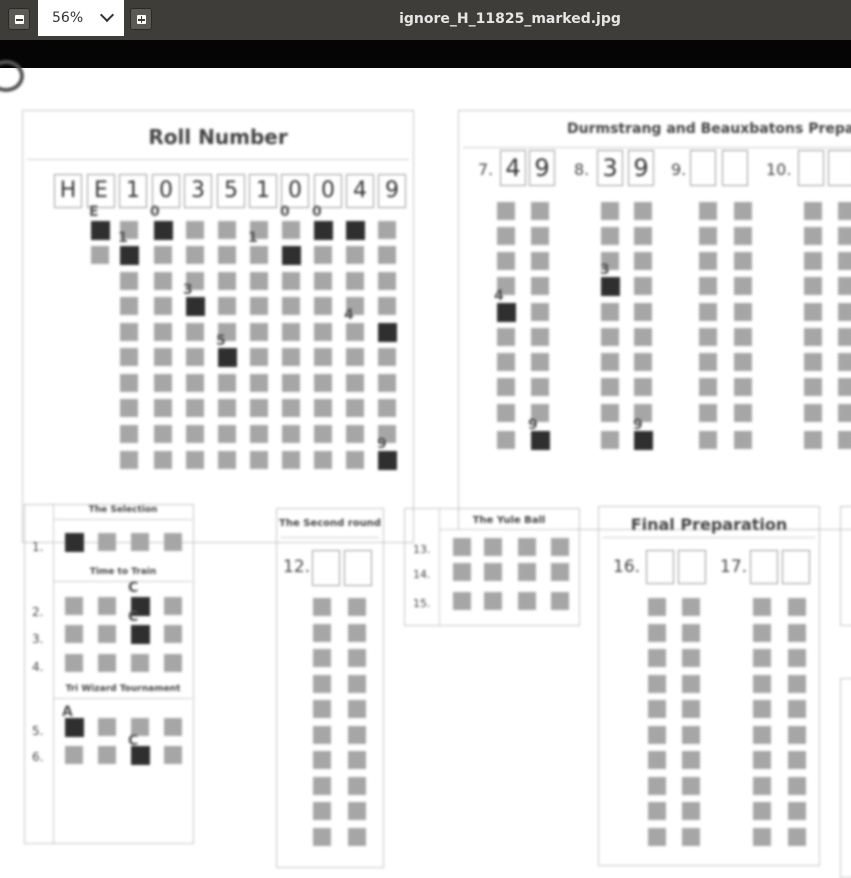 This screenshot has height=878, width=851. Describe the element at coordinates (605, 270) in the screenshot. I see `durm-mark-label: 3` at that location.